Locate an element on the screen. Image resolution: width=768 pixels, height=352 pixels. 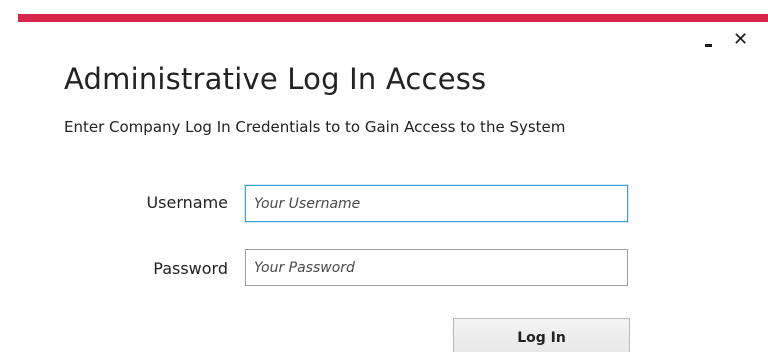
login-button: Log In is located at coordinates (541, 335).